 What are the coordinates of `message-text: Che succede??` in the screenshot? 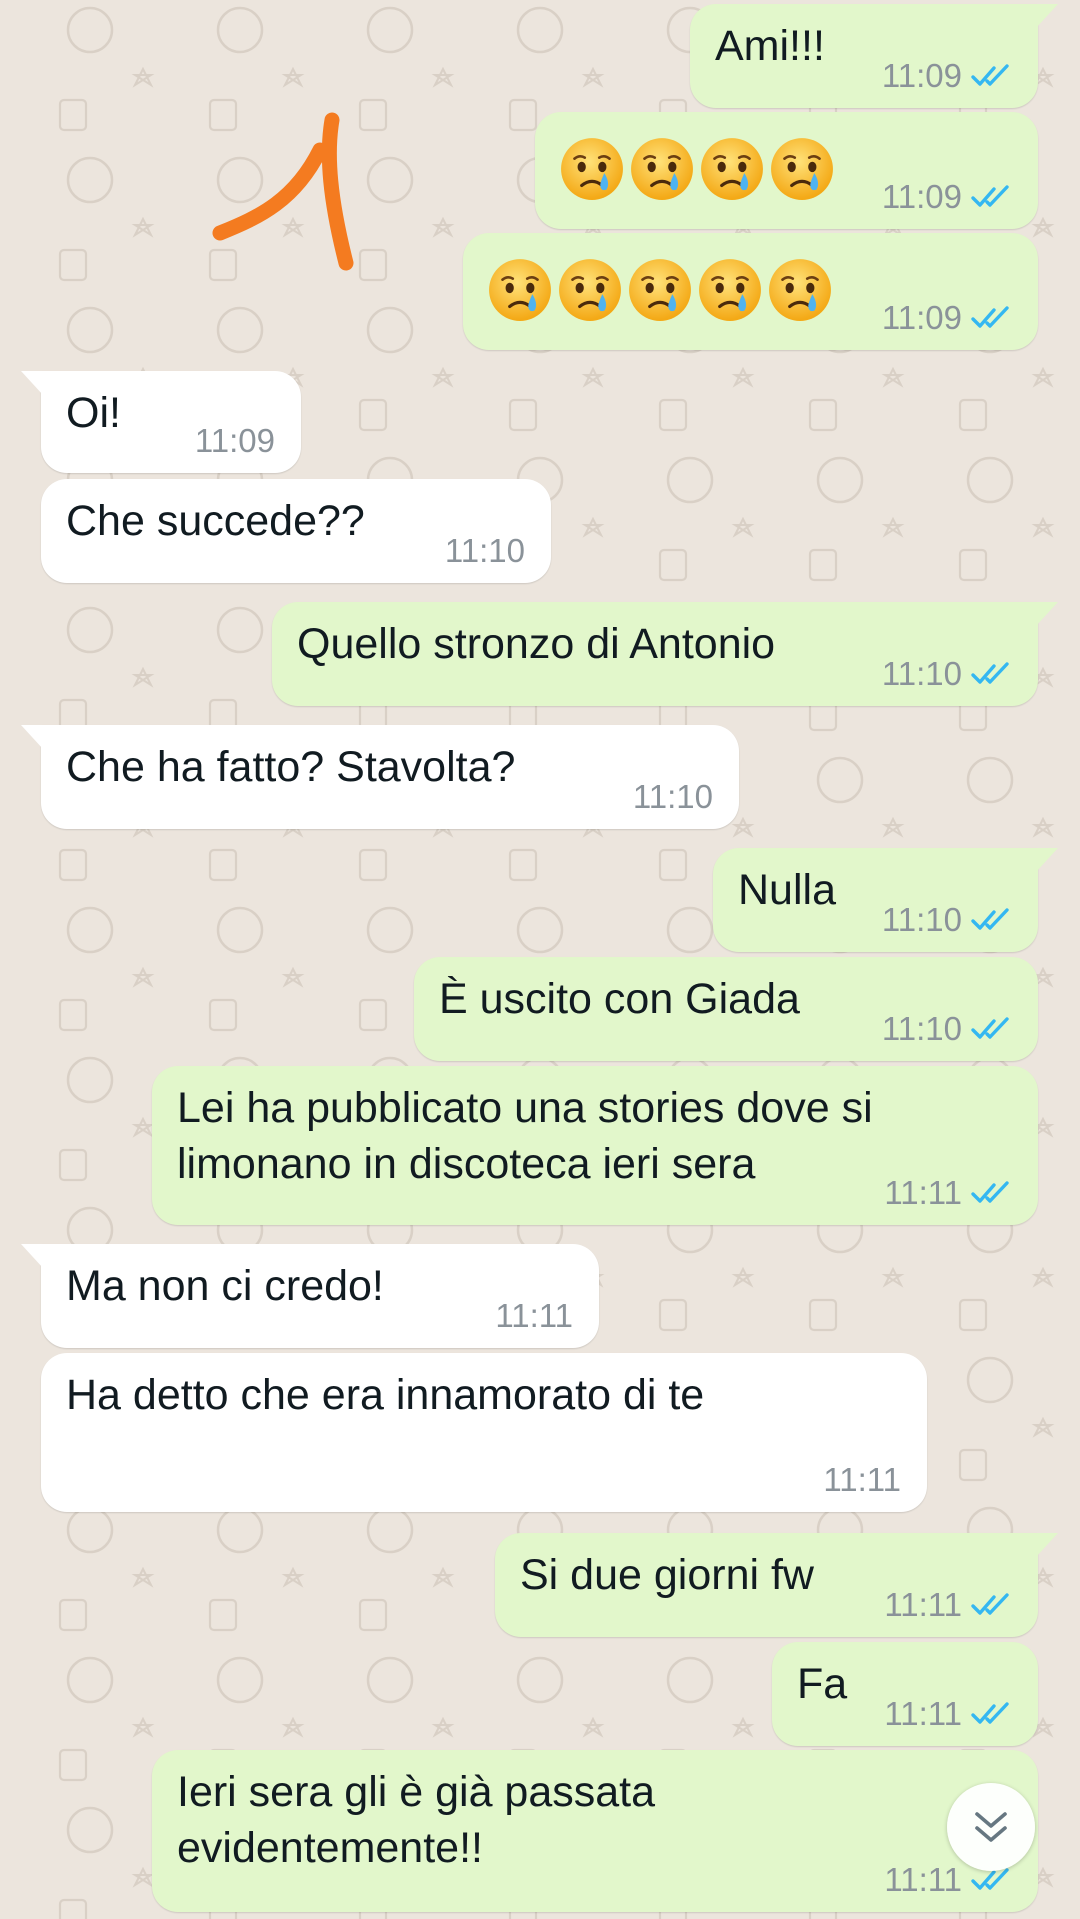 It's located at (215, 521).